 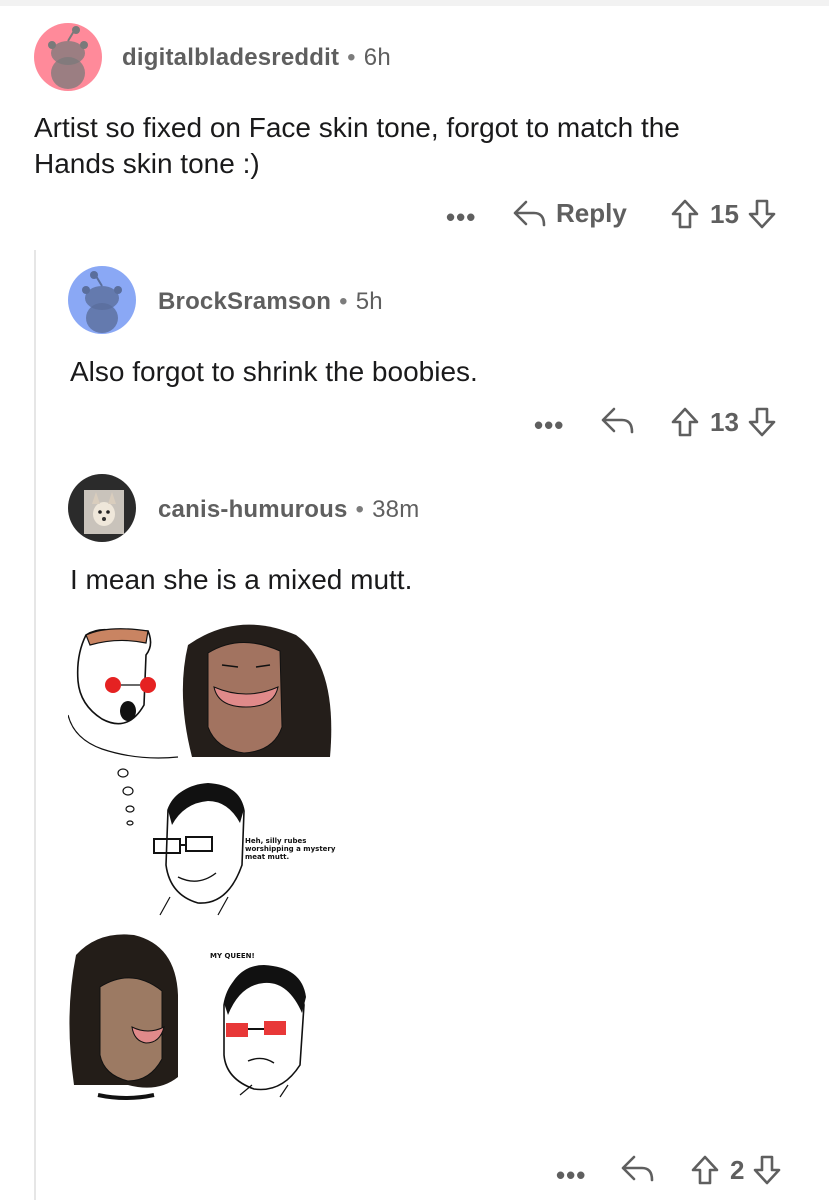 What do you see at coordinates (377, 57) in the screenshot?
I see `comment-age: 6h` at bounding box center [377, 57].